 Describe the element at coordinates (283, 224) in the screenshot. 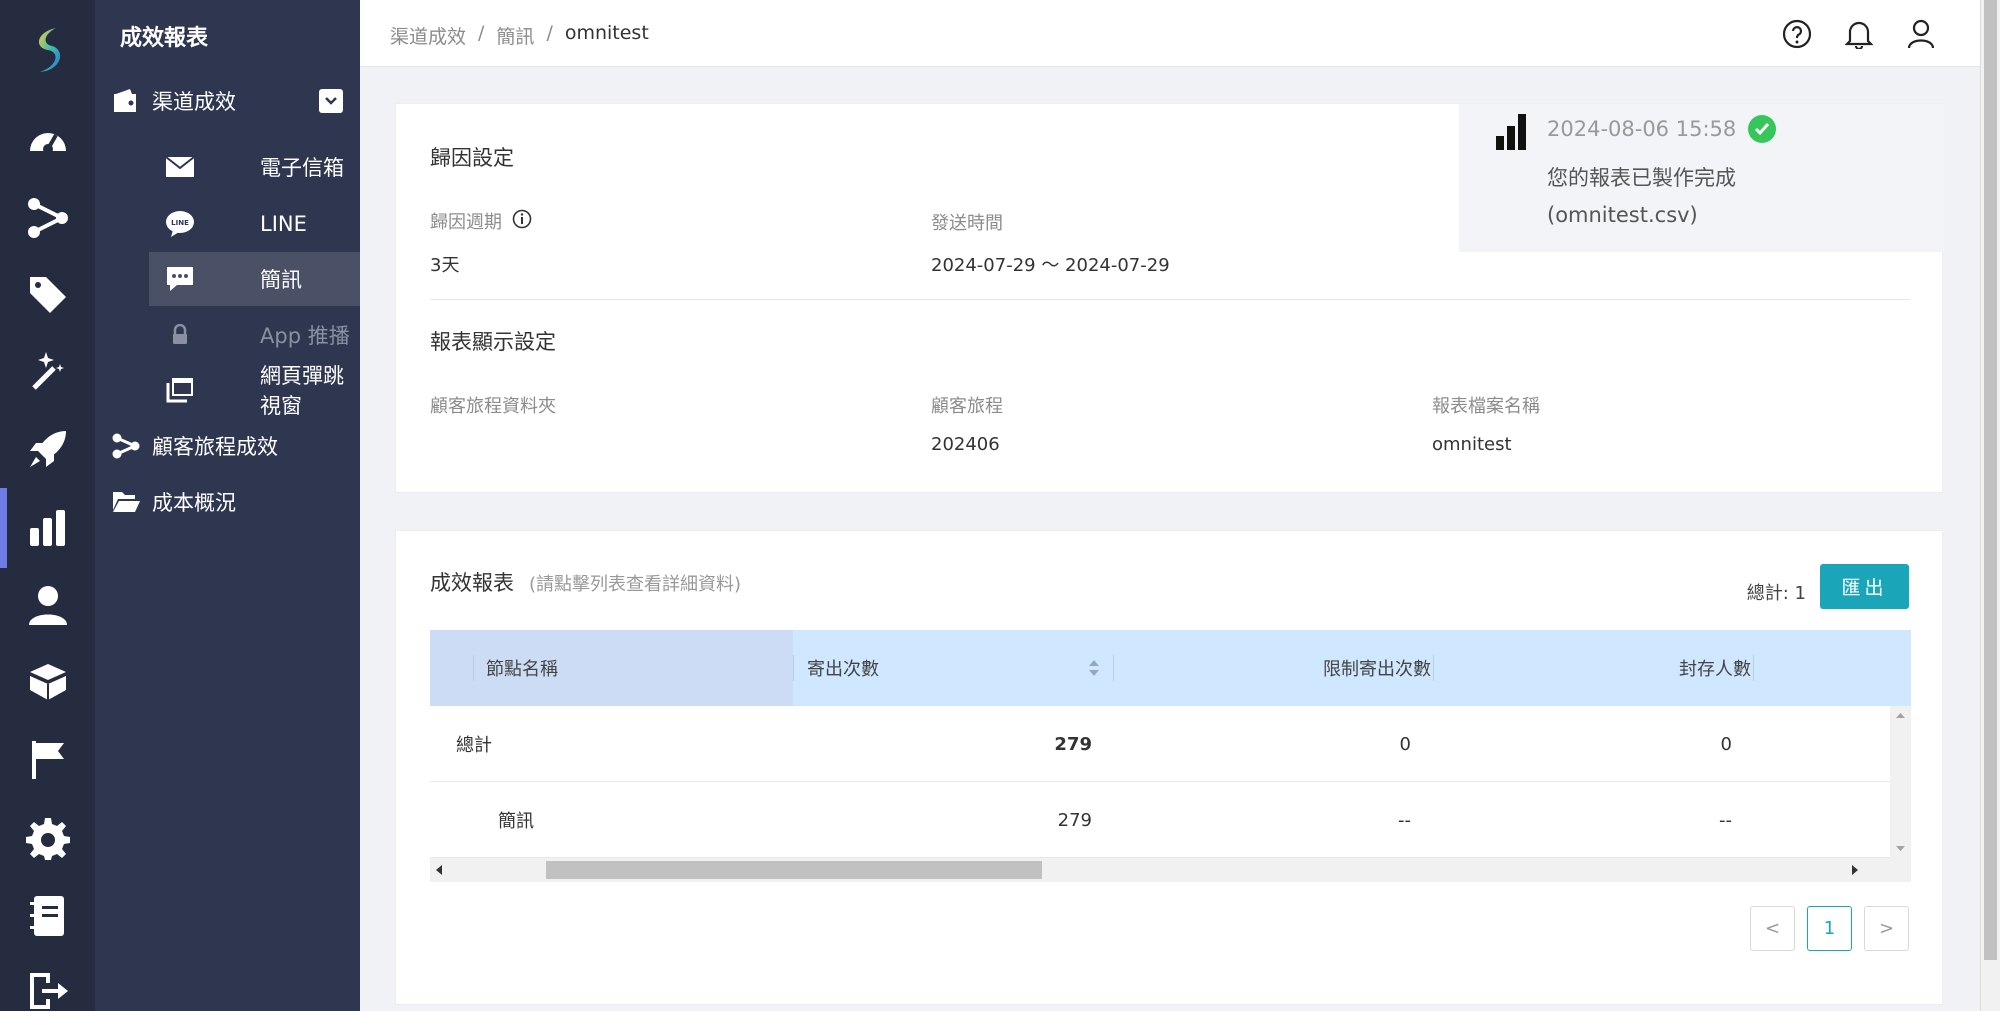

I see `subnav-item-label: LINE` at that location.